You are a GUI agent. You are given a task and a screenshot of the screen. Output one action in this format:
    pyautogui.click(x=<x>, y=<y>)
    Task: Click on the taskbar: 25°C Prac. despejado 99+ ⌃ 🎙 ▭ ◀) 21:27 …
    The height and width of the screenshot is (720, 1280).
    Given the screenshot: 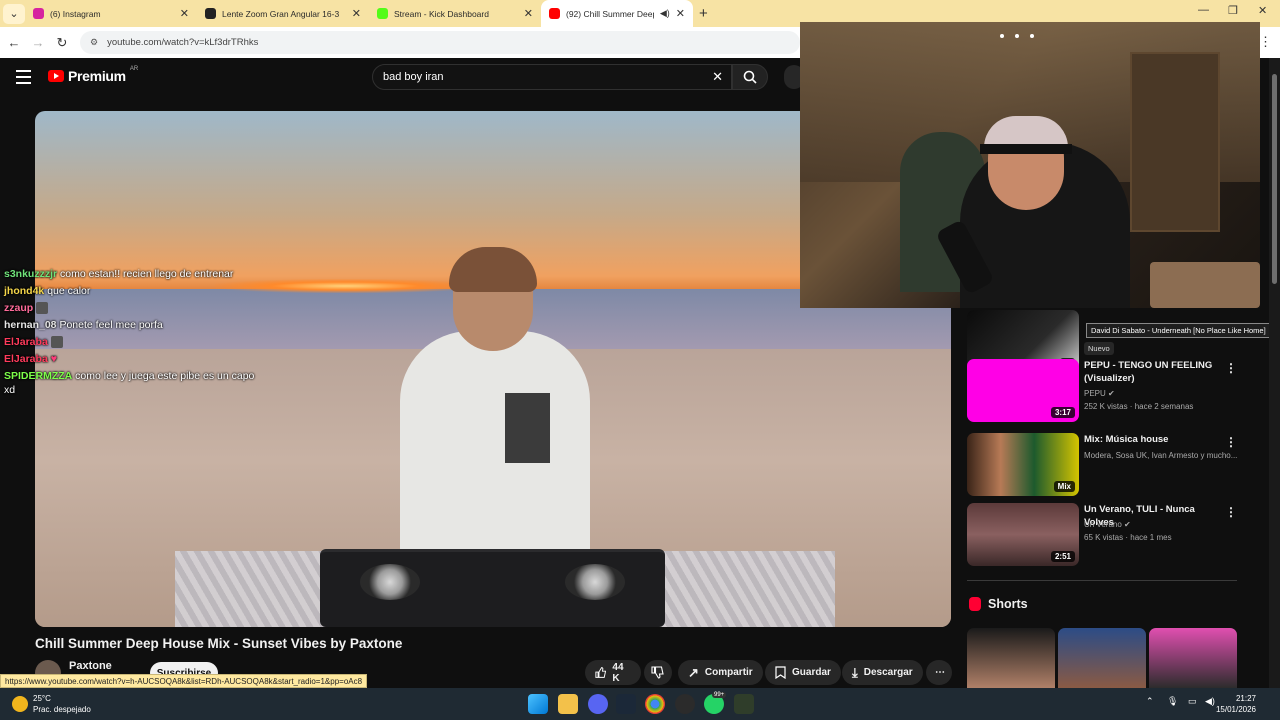 What is the action you would take?
    pyautogui.click(x=640, y=704)
    